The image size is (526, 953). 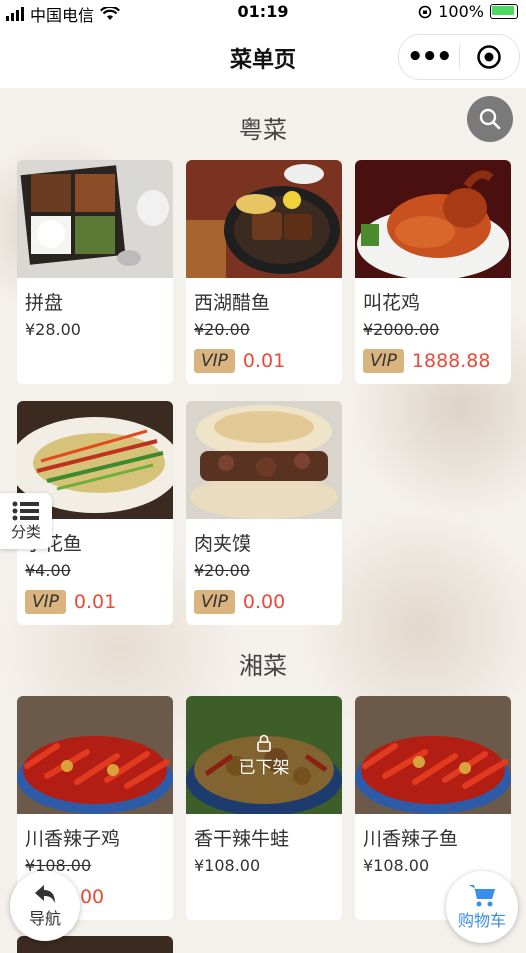 What do you see at coordinates (504, 11) in the screenshot?
I see `battery-icon` at bounding box center [504, 11].